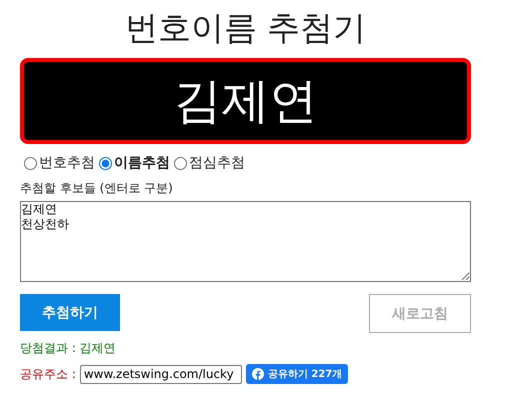  I want to click on result-text: 당첨결과 : 김제연, so click(68, 348).